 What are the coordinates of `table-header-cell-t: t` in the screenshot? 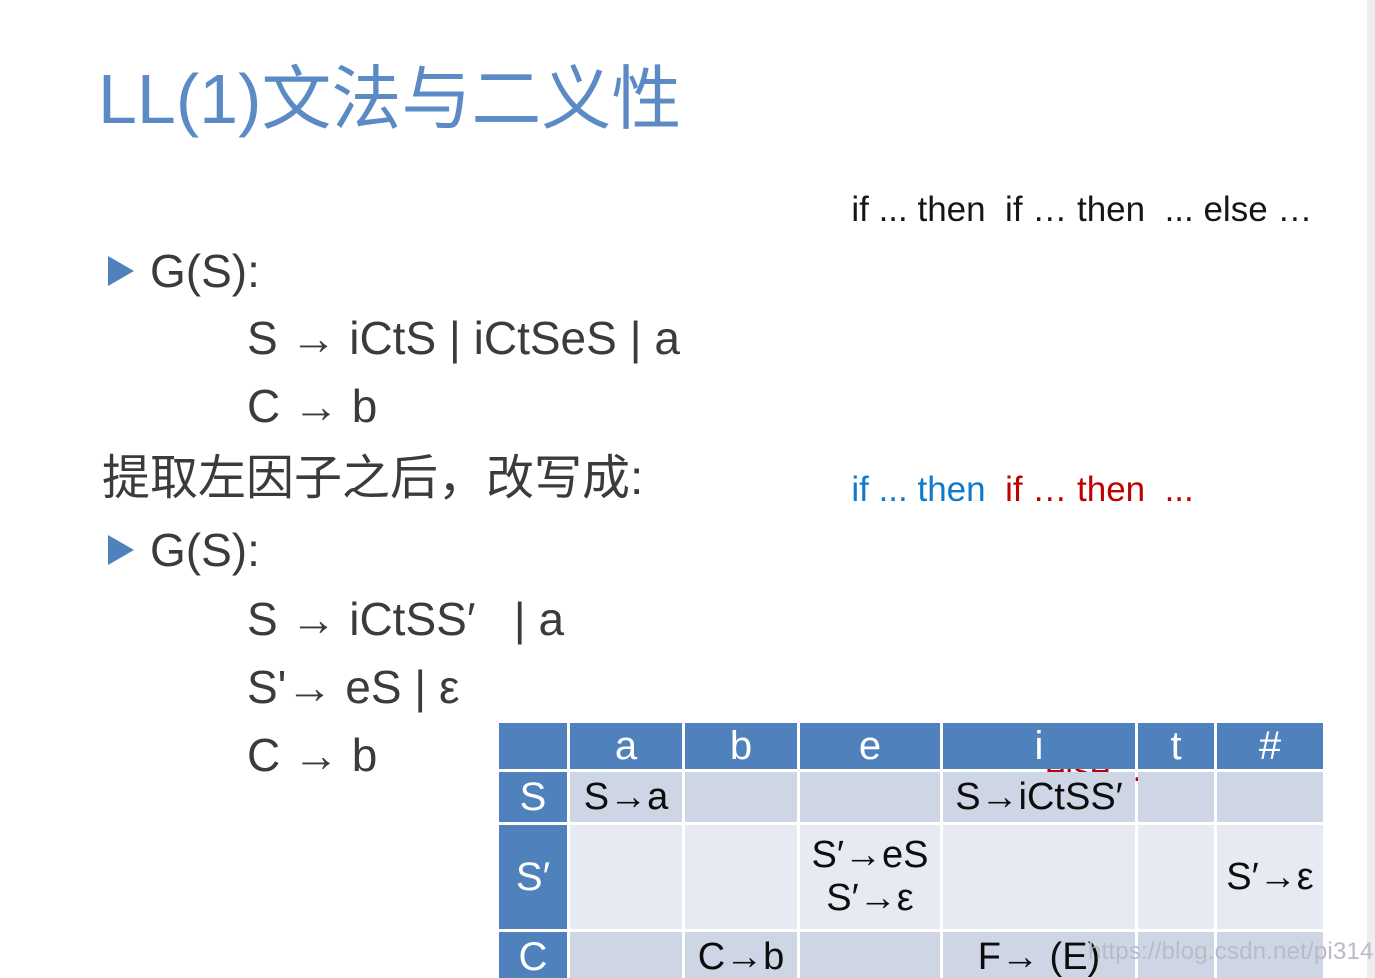 It's located at (1176, 746).